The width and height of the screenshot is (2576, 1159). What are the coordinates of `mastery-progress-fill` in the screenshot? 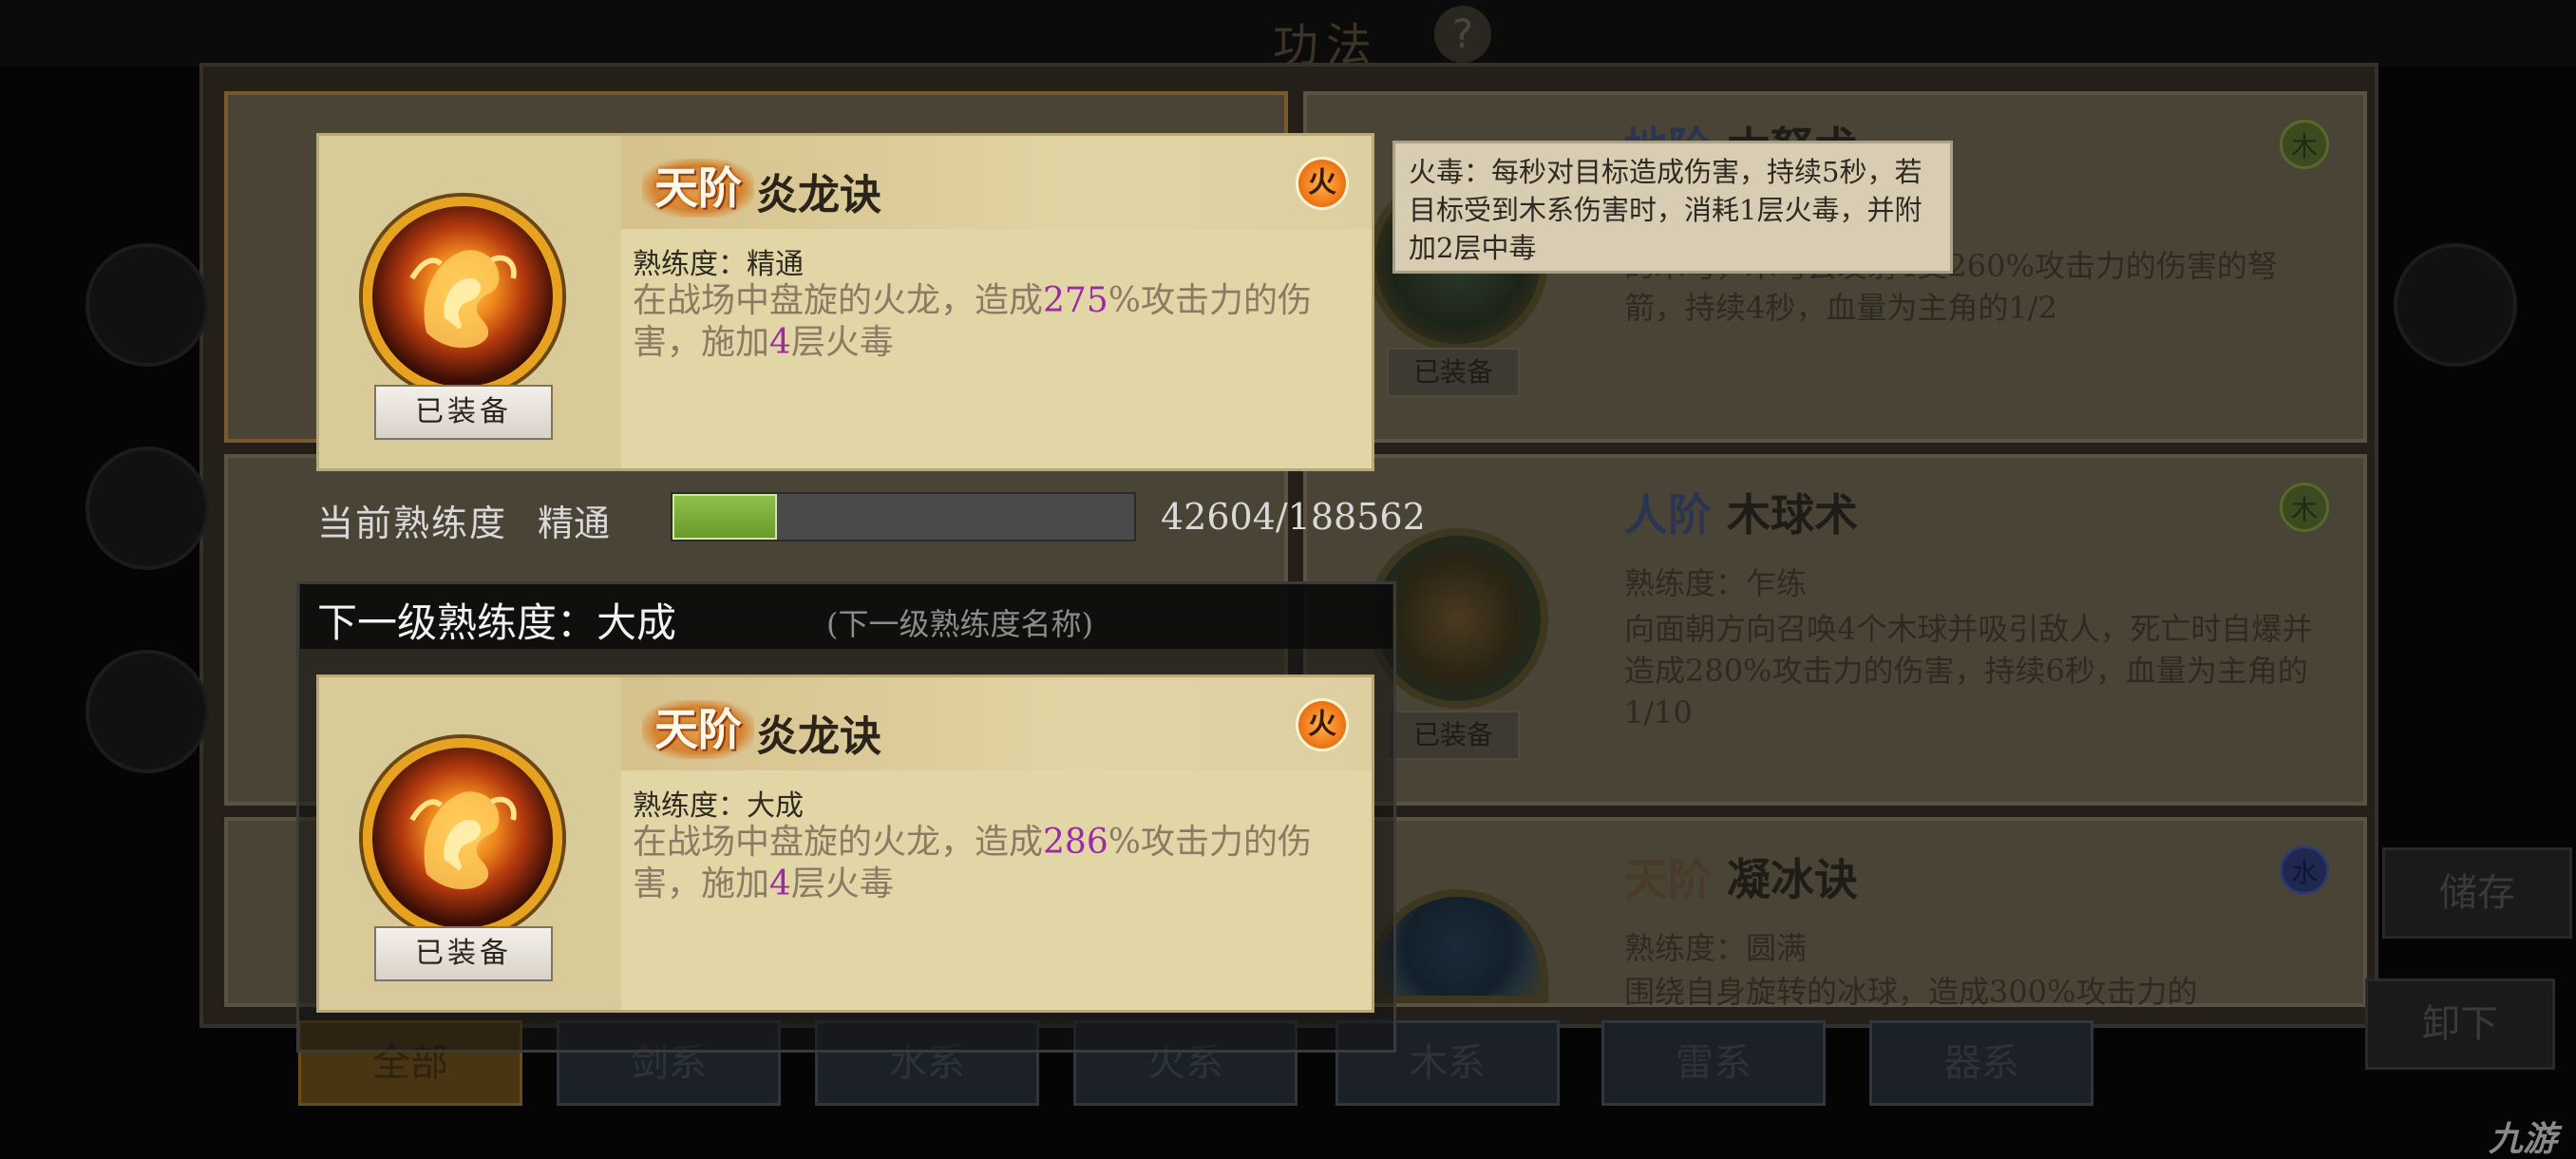 It's located at (724, 517).